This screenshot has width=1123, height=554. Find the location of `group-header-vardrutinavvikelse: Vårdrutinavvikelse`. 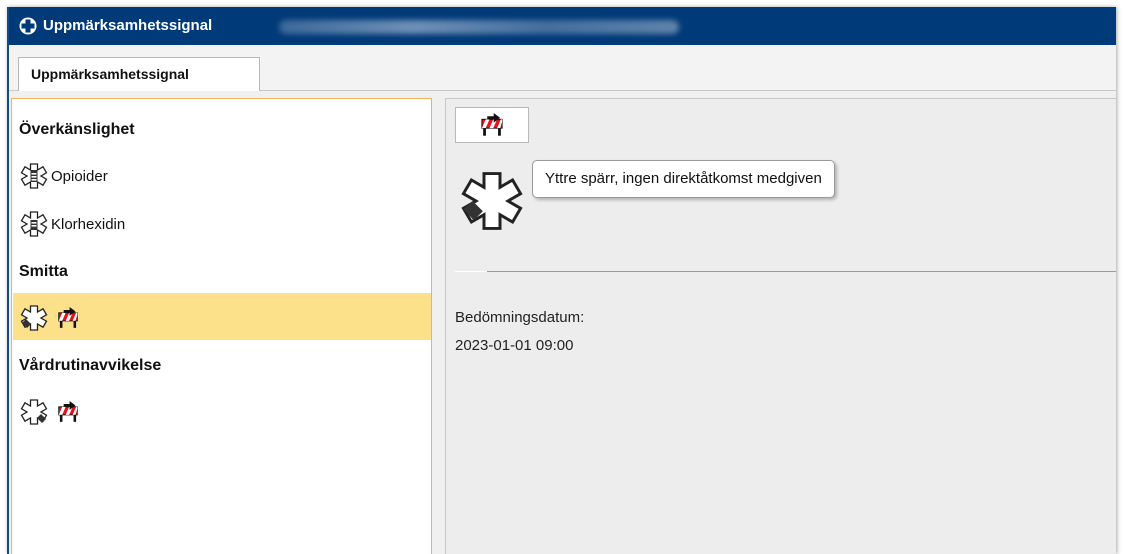

group-header-vardrutinavvikelse: Vårdrutinavvikelse is located at coordinates (90, 365).